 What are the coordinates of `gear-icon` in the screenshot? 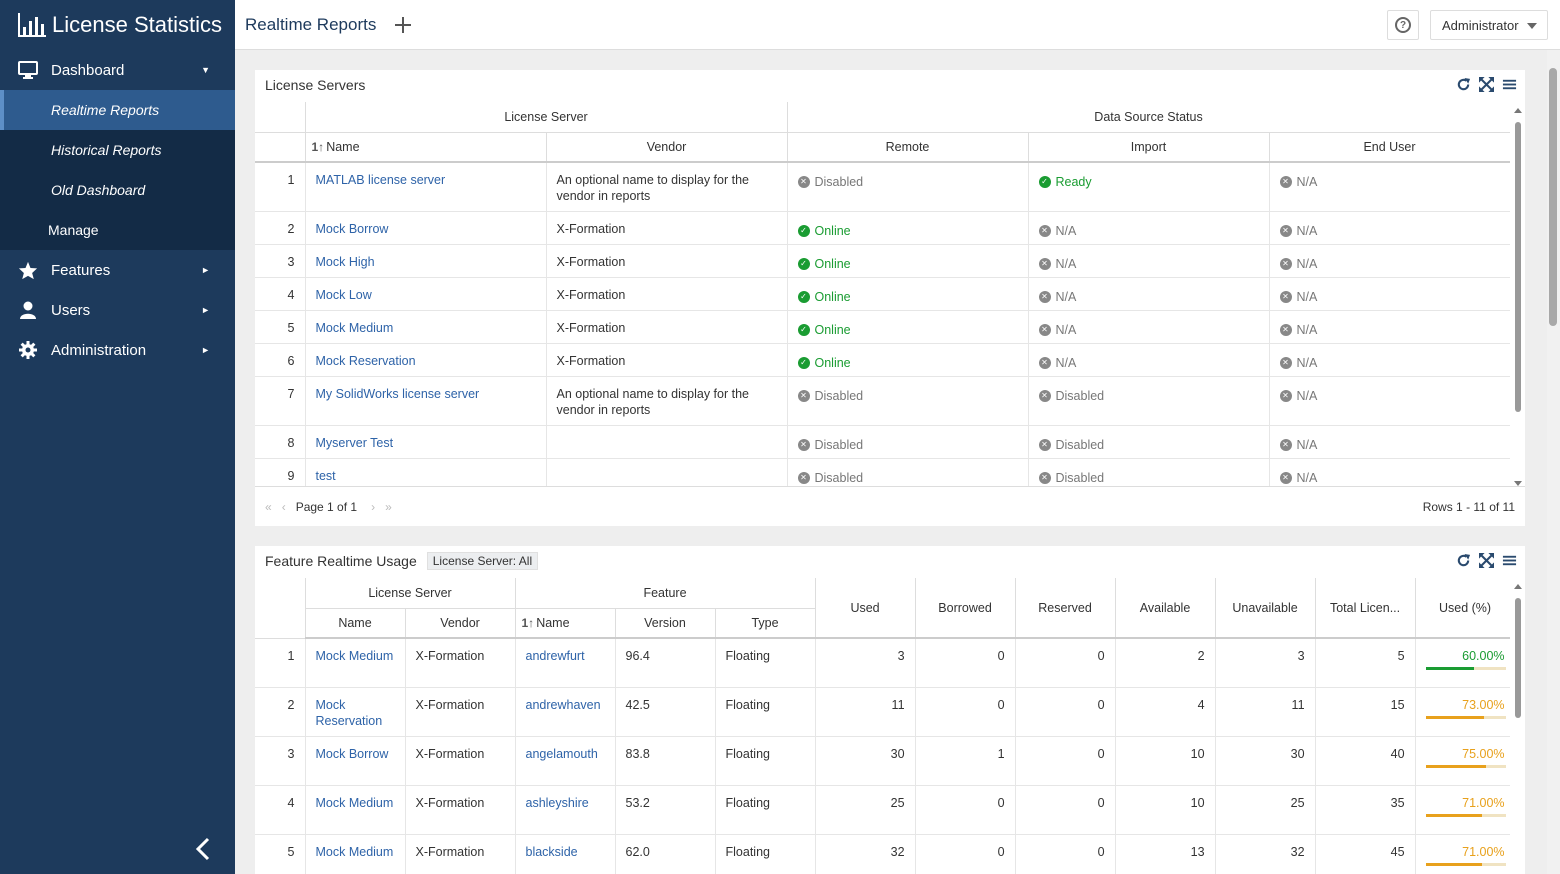 It's located at (28, 350).